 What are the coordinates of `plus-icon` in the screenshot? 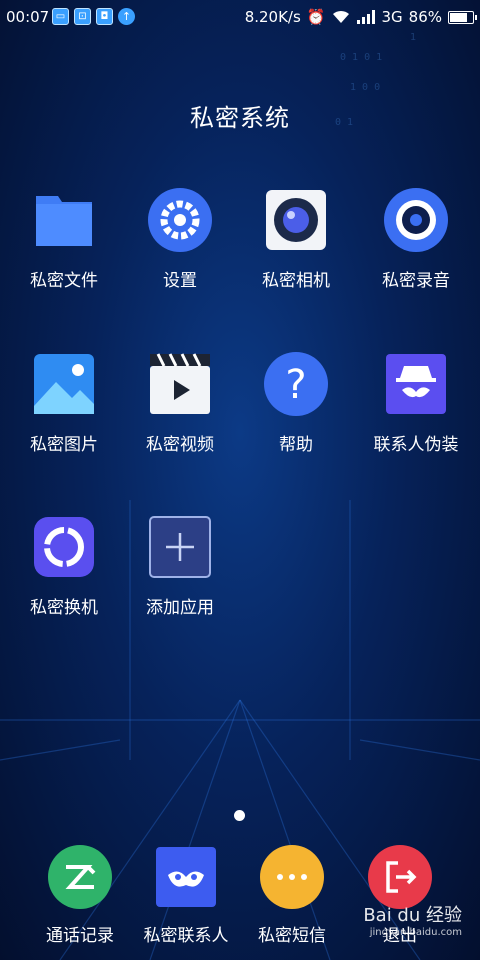 It's located at (180, 547).